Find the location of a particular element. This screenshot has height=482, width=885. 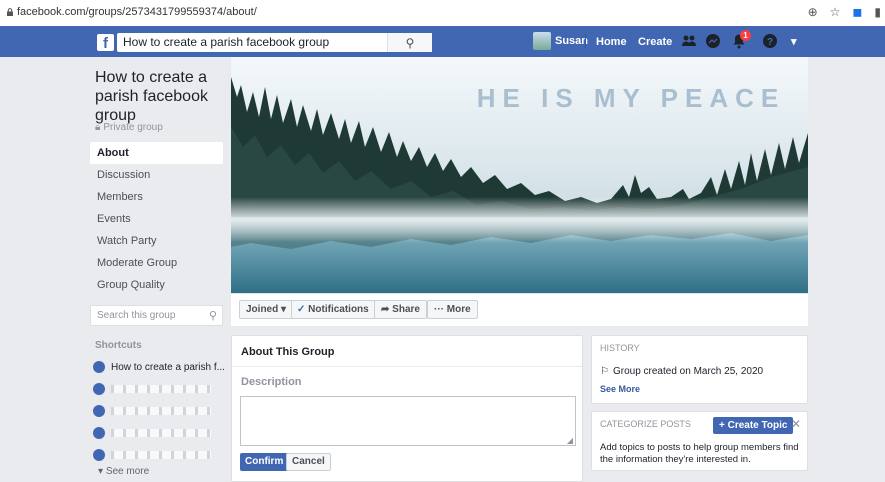

menu-item-events: Events is located at coordinates (156, 219).